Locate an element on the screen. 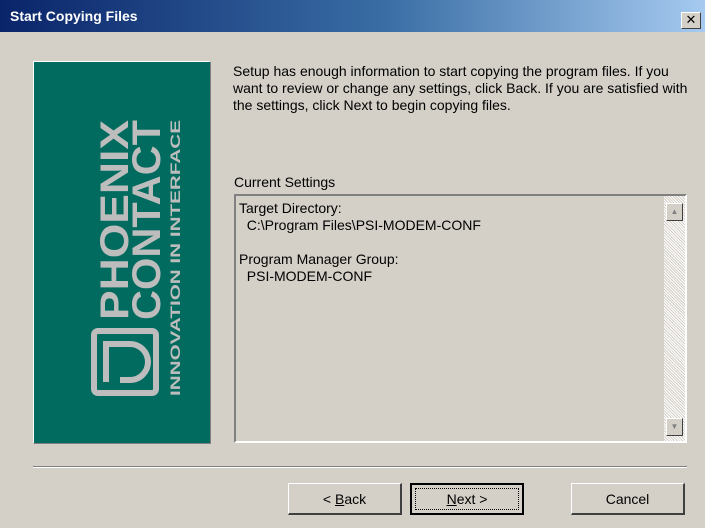  next-button-label: Next > is located at coordinates (467, 499).